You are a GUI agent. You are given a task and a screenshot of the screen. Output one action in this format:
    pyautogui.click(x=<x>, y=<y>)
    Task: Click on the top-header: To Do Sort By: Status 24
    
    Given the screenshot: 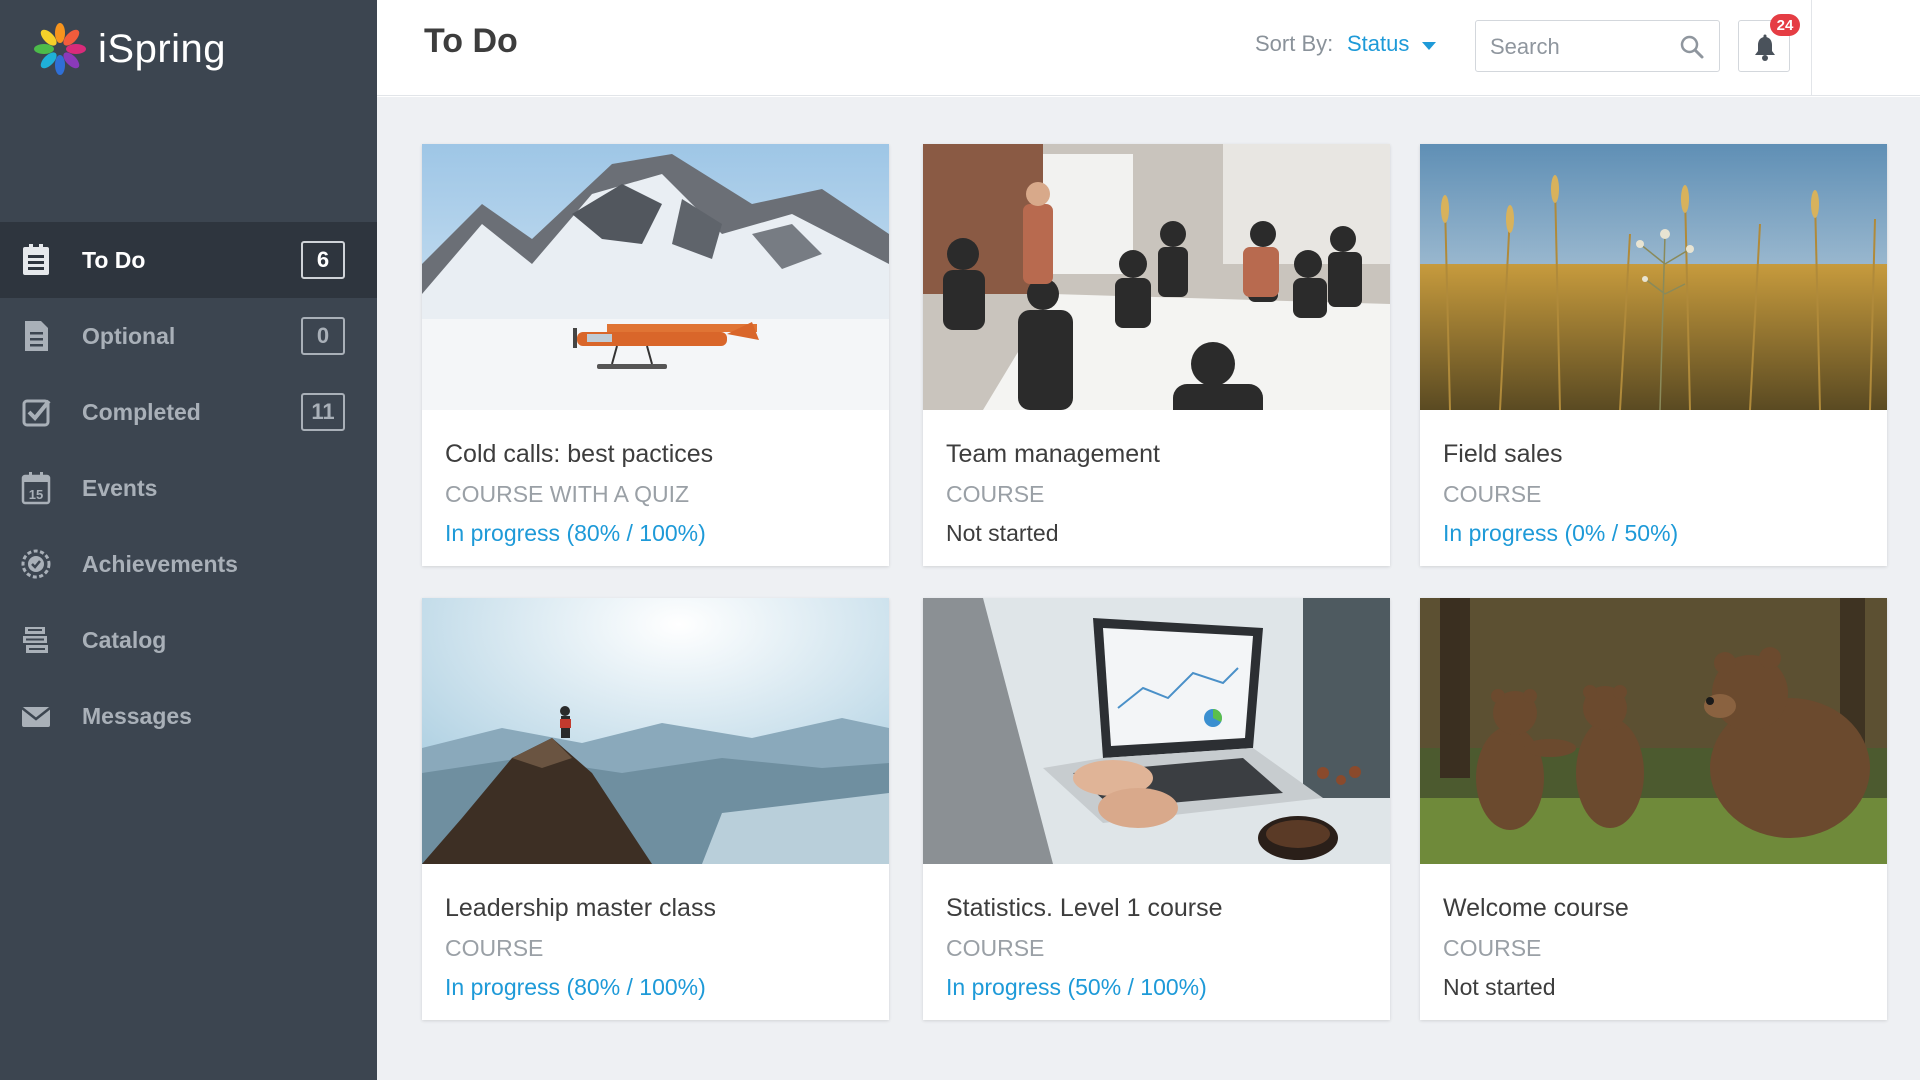 What is the action you would take?
    pyautogui.click(x=1148, y=48)
    